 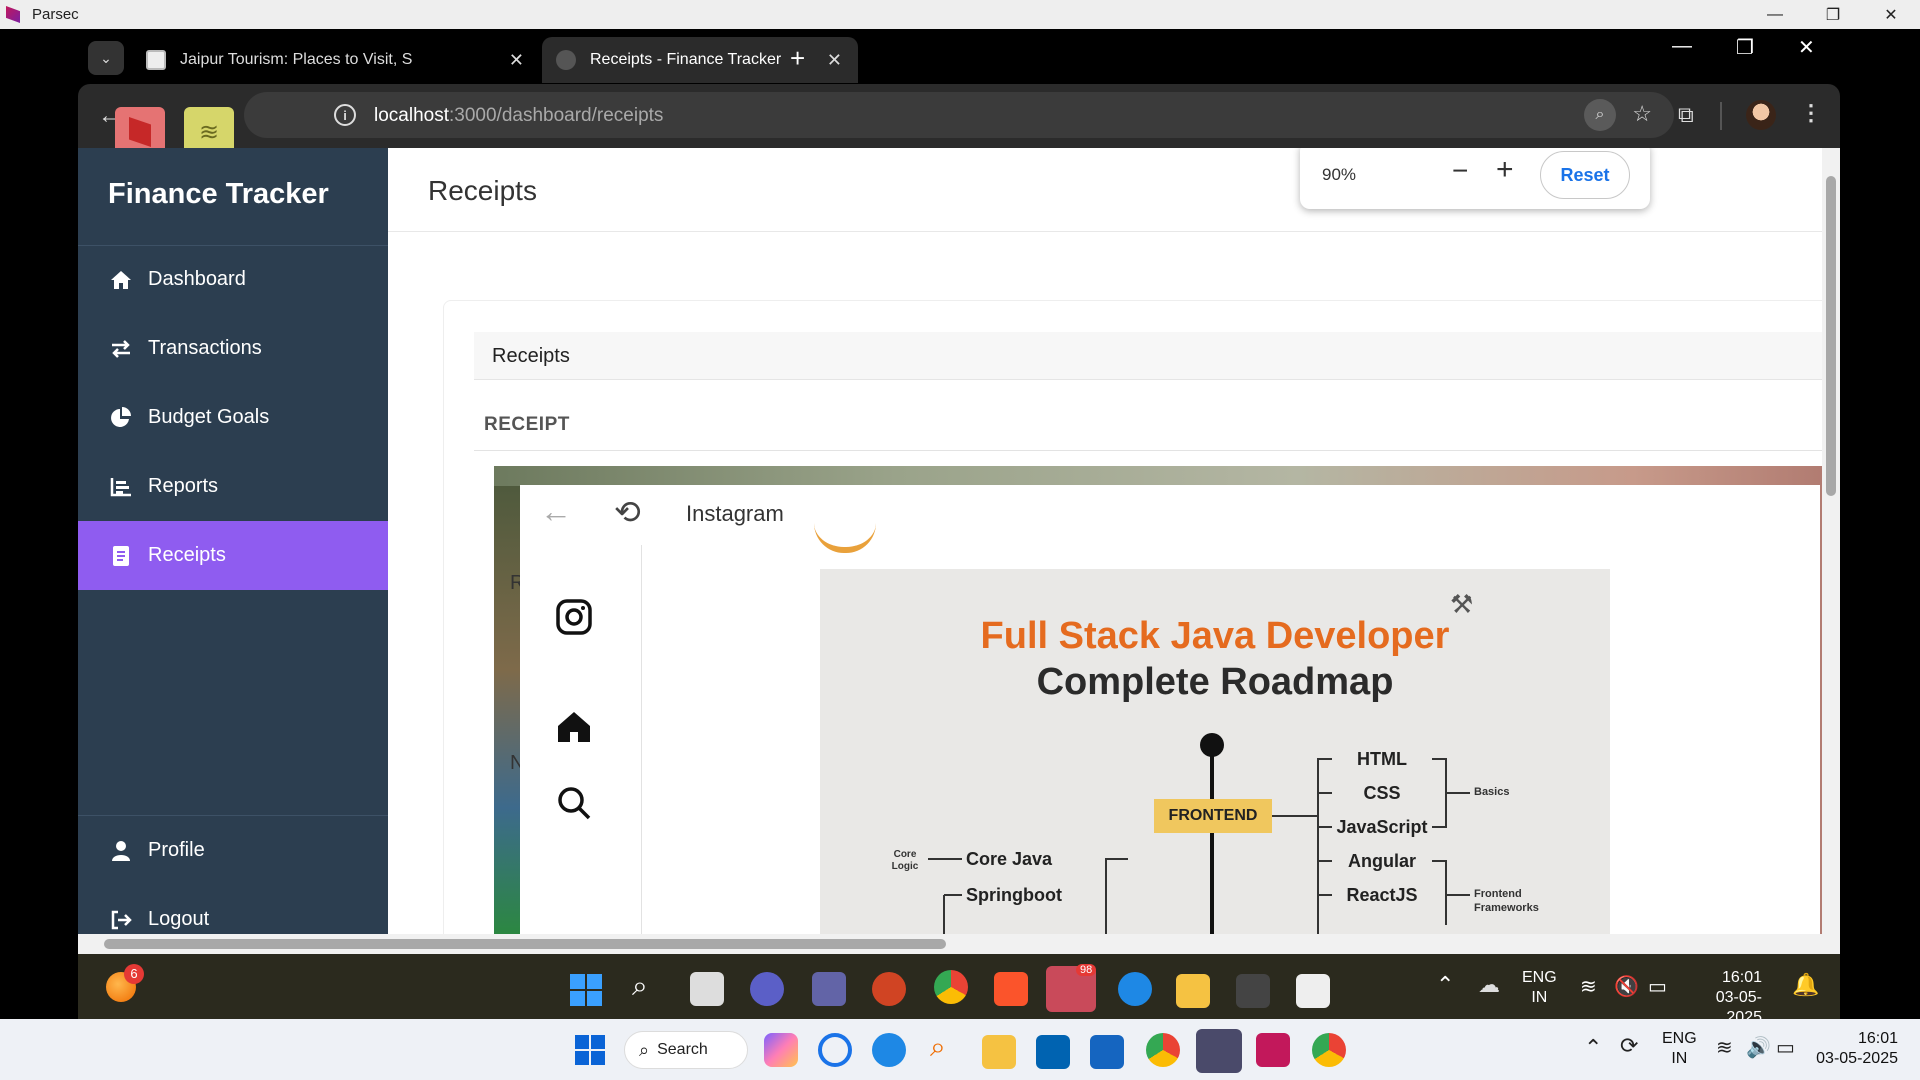 I want to click on address-bar: i localhost:3000/dashboard/receipts ⌕ ☆, so click(x=959, y=115).